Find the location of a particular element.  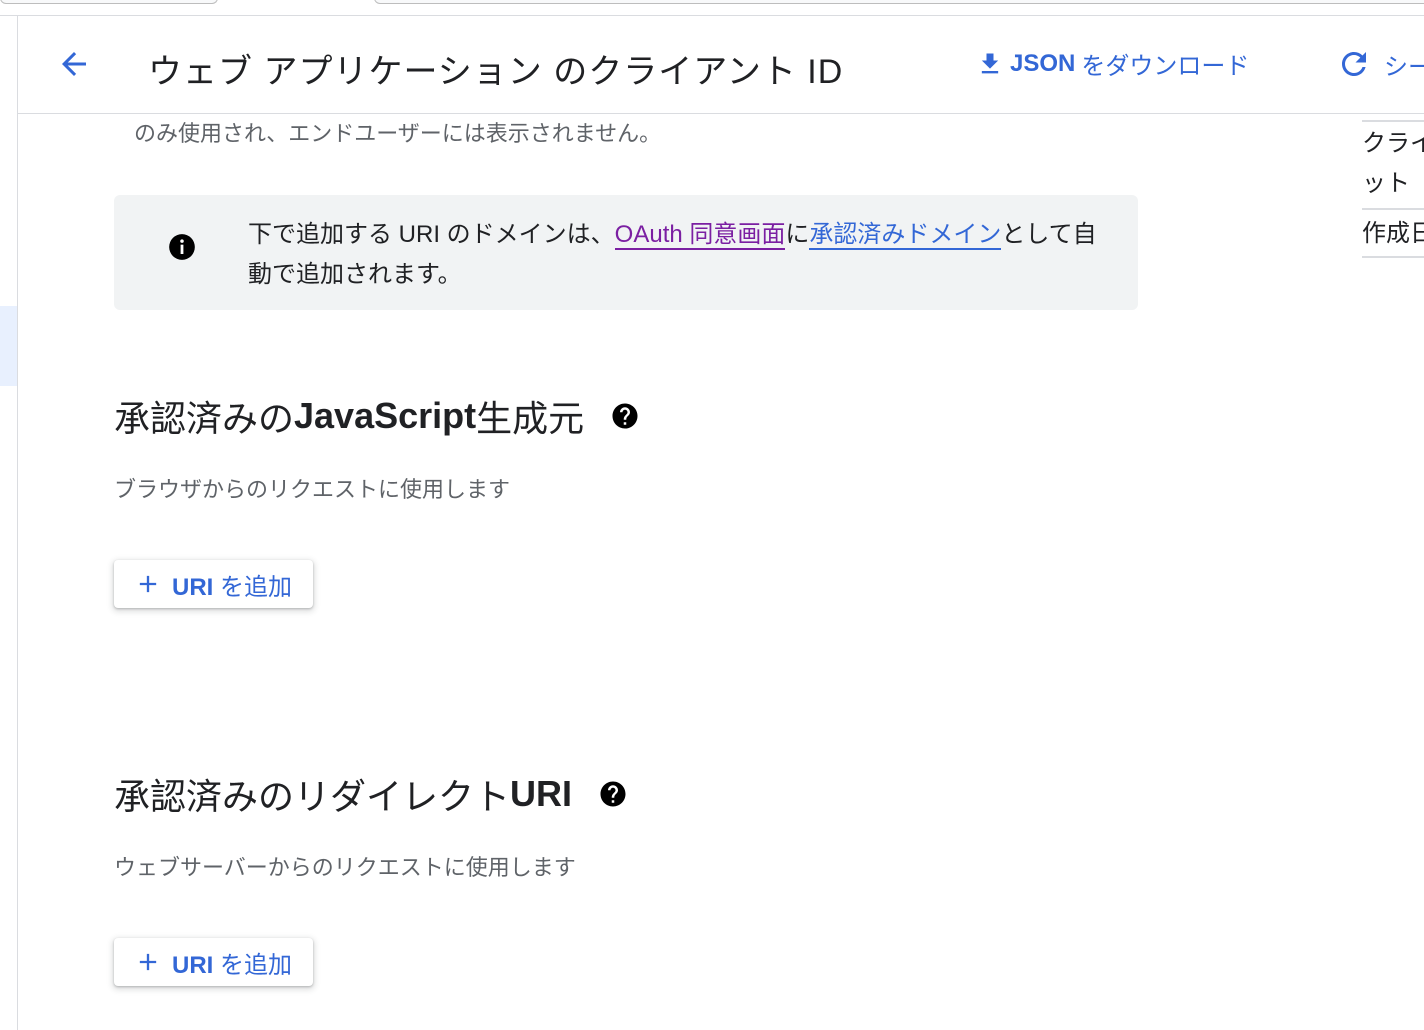

reset-secret-button: シー is located at coordinates (1380, 64).